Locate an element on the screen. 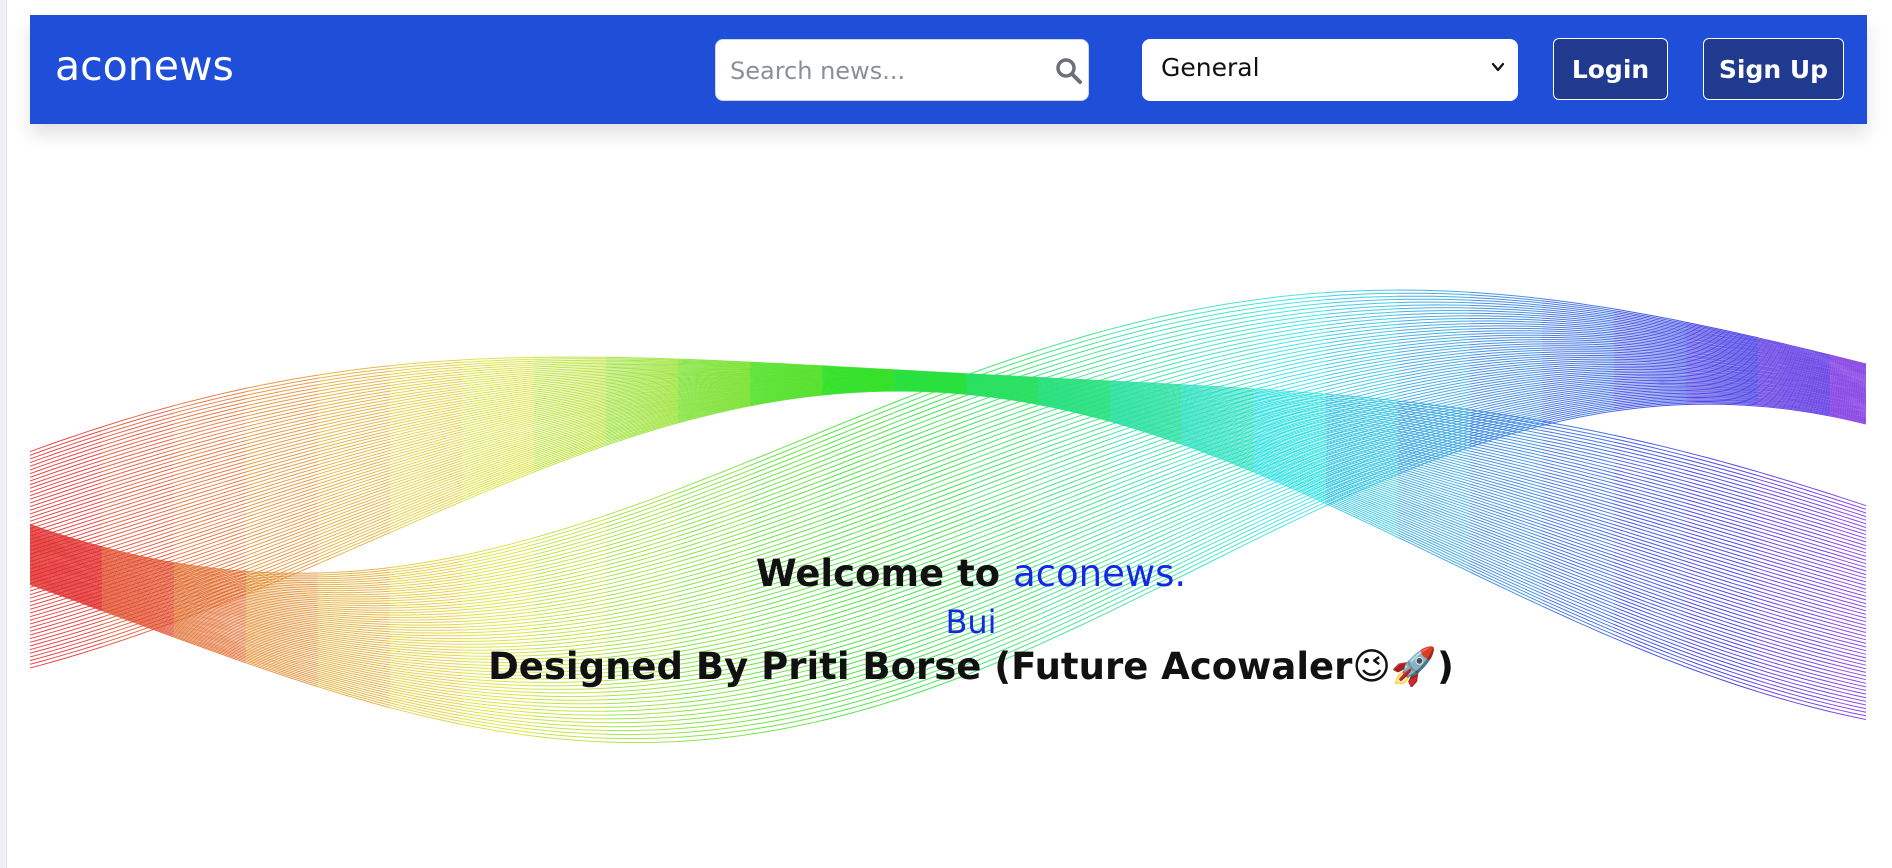 This screenshot has height=868, width=1892. page-left-border is located at coordinates (3, 434).